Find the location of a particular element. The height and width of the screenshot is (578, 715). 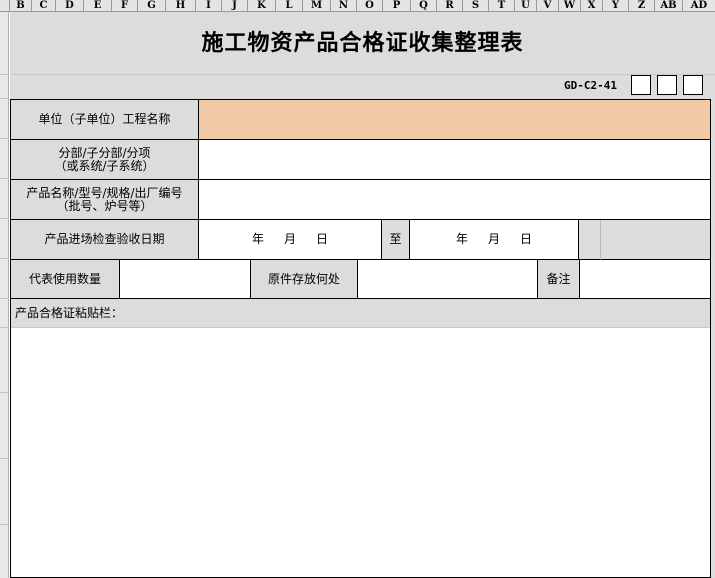

column-header-s: S is located at coordinates (475, 6).